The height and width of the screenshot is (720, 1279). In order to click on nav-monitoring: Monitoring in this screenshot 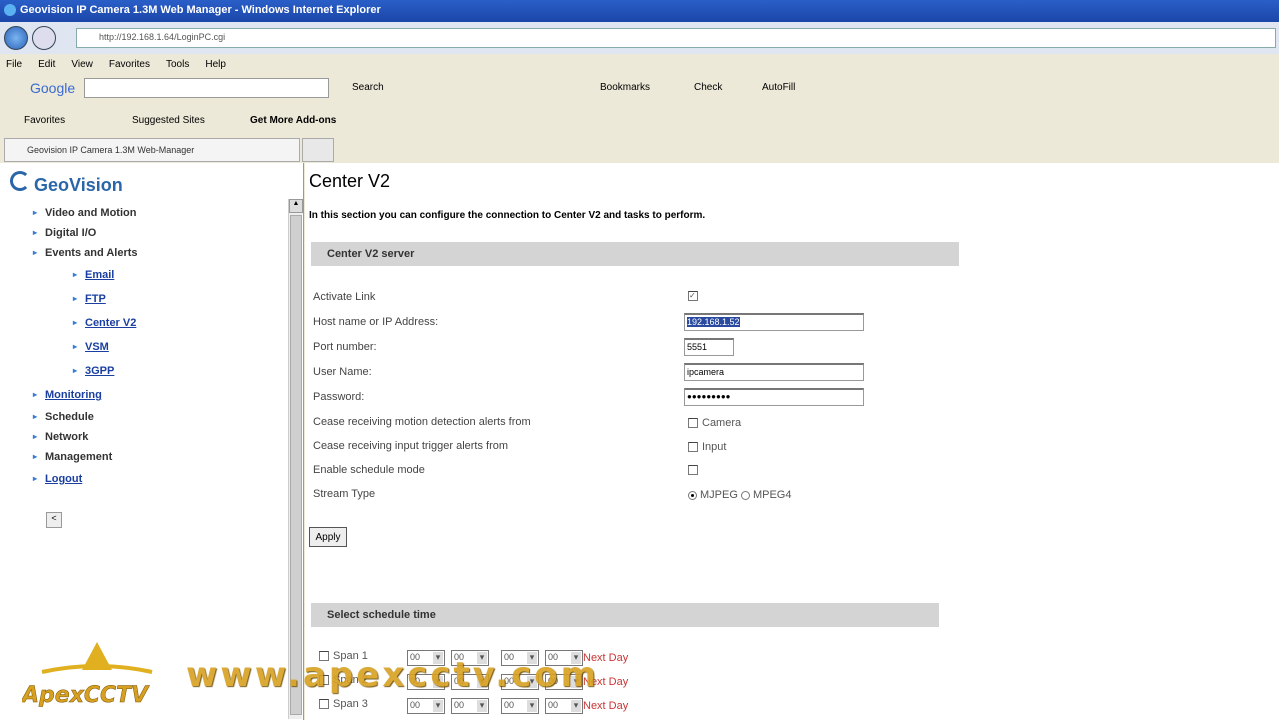, I will do `click(67, 395)`.